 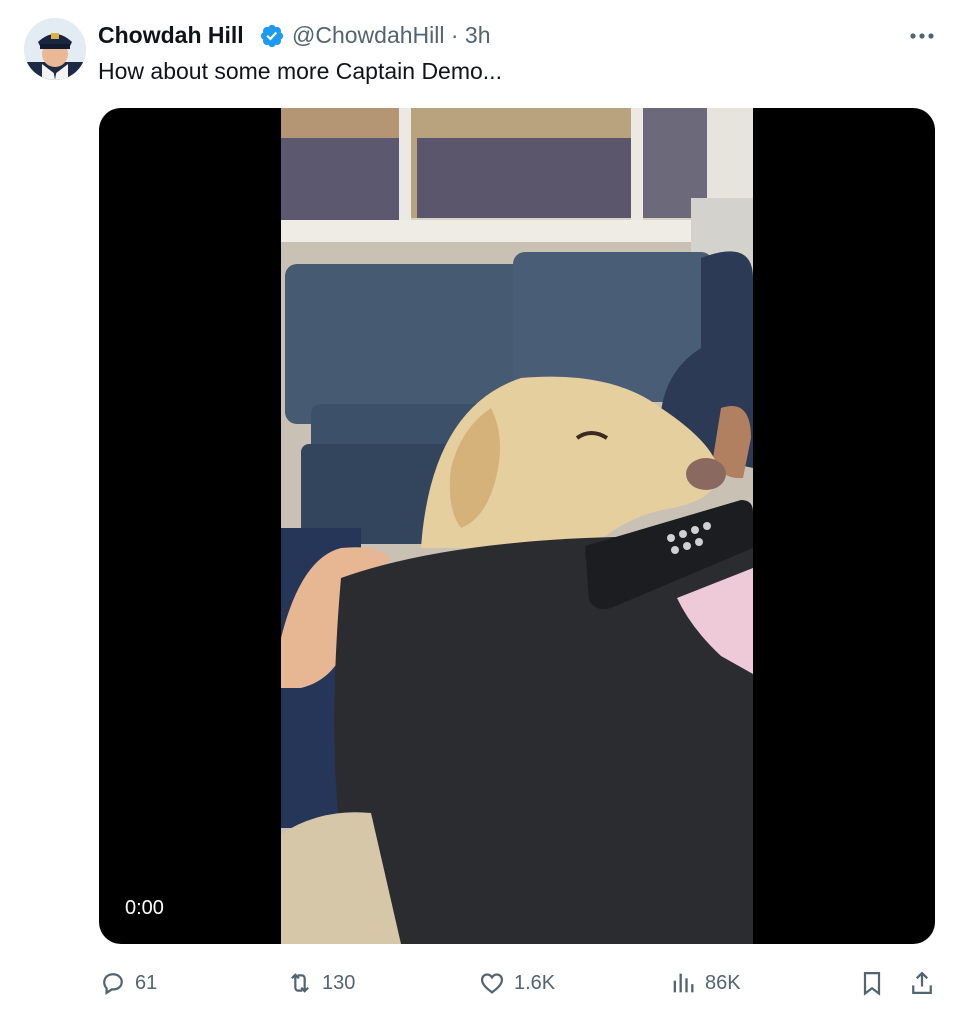 I want to click on avatar-image, so click(x=55, y=49).